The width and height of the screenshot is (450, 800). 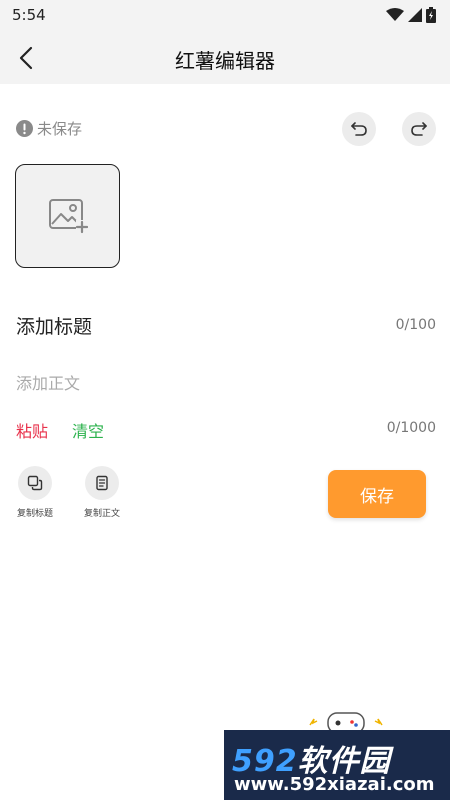 What do you see at coordinates (225, 16) in the screenshot?
I see `status-bar: 5:54` at bounding box center [225, 16].